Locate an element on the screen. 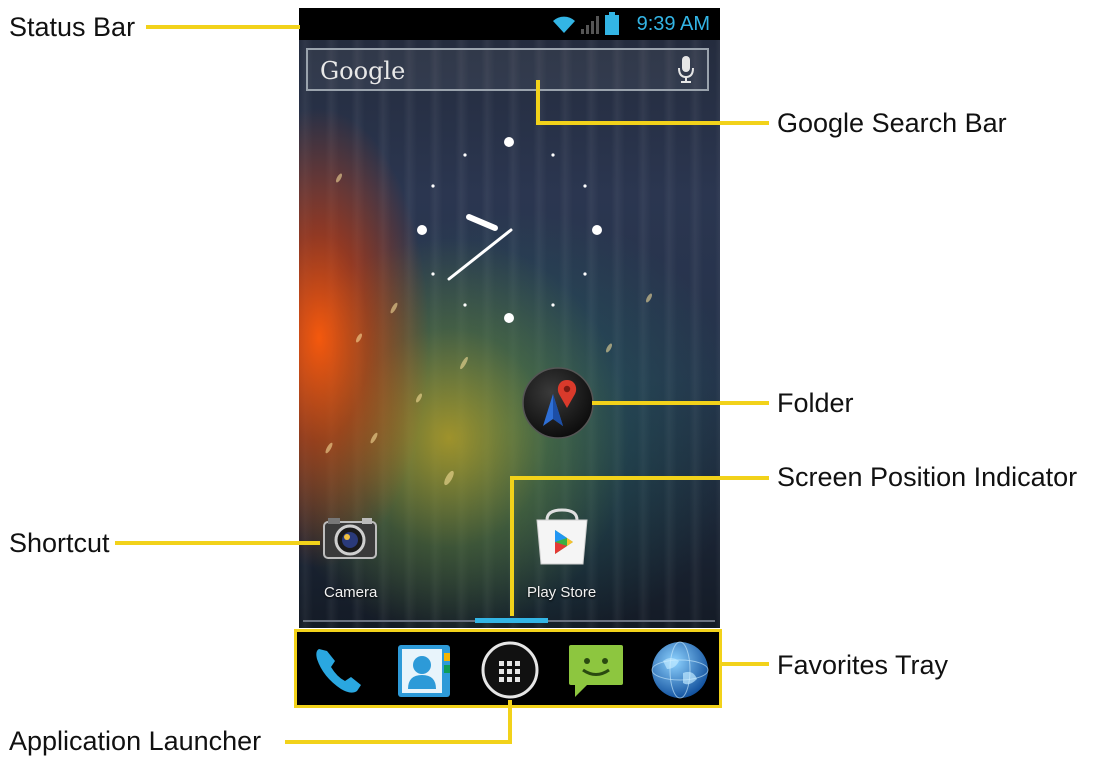 This screenshot has width=1108, height=757. play-store-icon is located at coordinates (562, 536).